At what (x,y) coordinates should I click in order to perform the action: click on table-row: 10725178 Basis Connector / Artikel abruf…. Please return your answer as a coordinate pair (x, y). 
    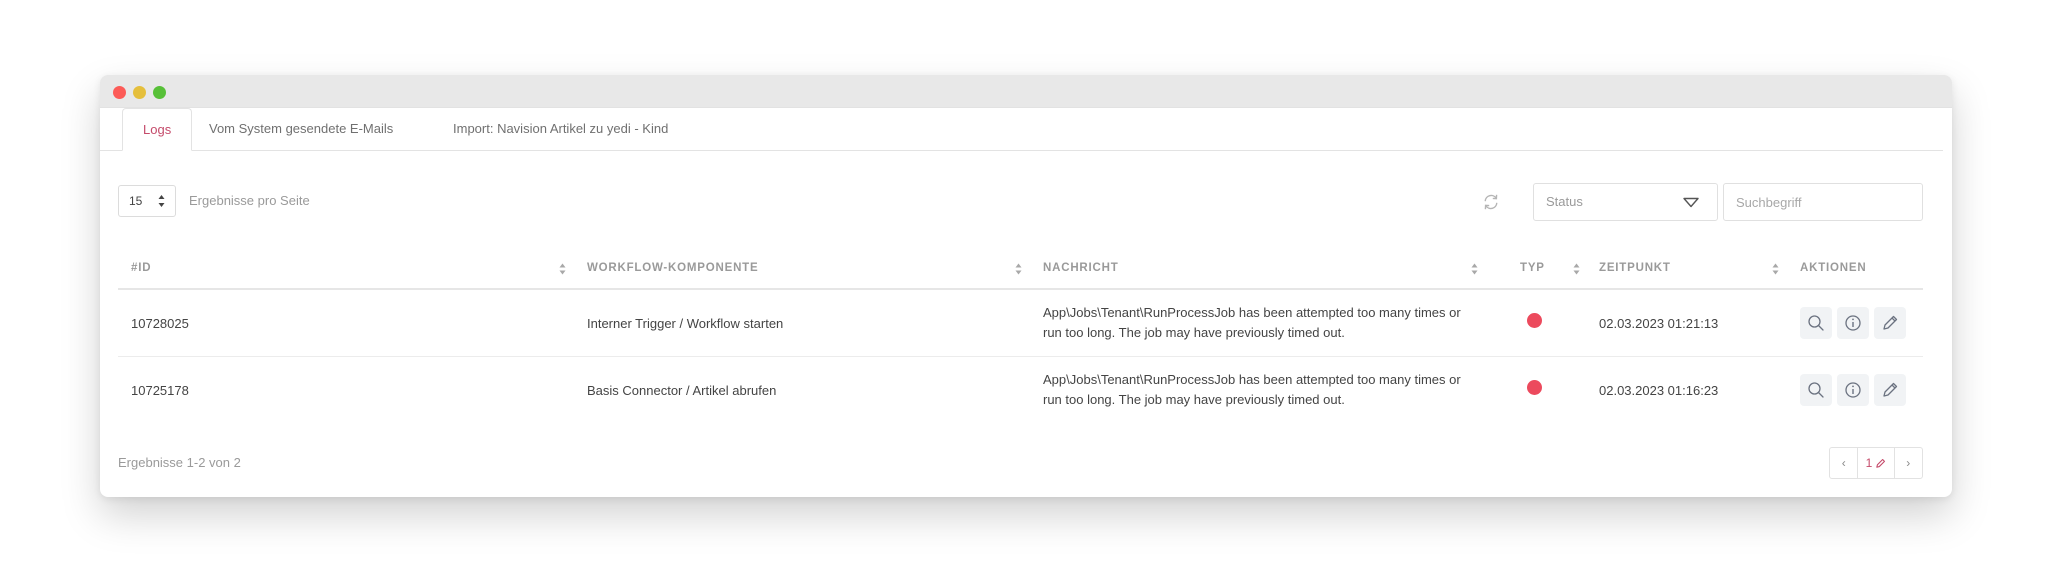
    Looking at the image, I should click on (1020, 390).